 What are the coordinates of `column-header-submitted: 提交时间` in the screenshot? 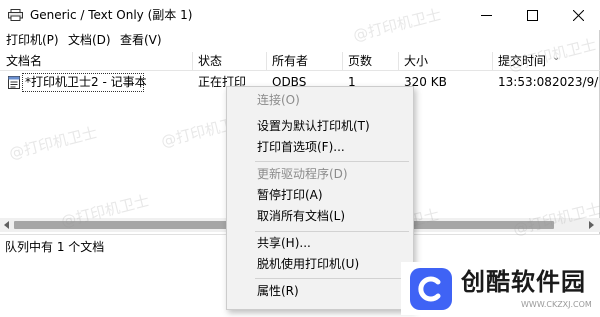 It's located at (522, 61).